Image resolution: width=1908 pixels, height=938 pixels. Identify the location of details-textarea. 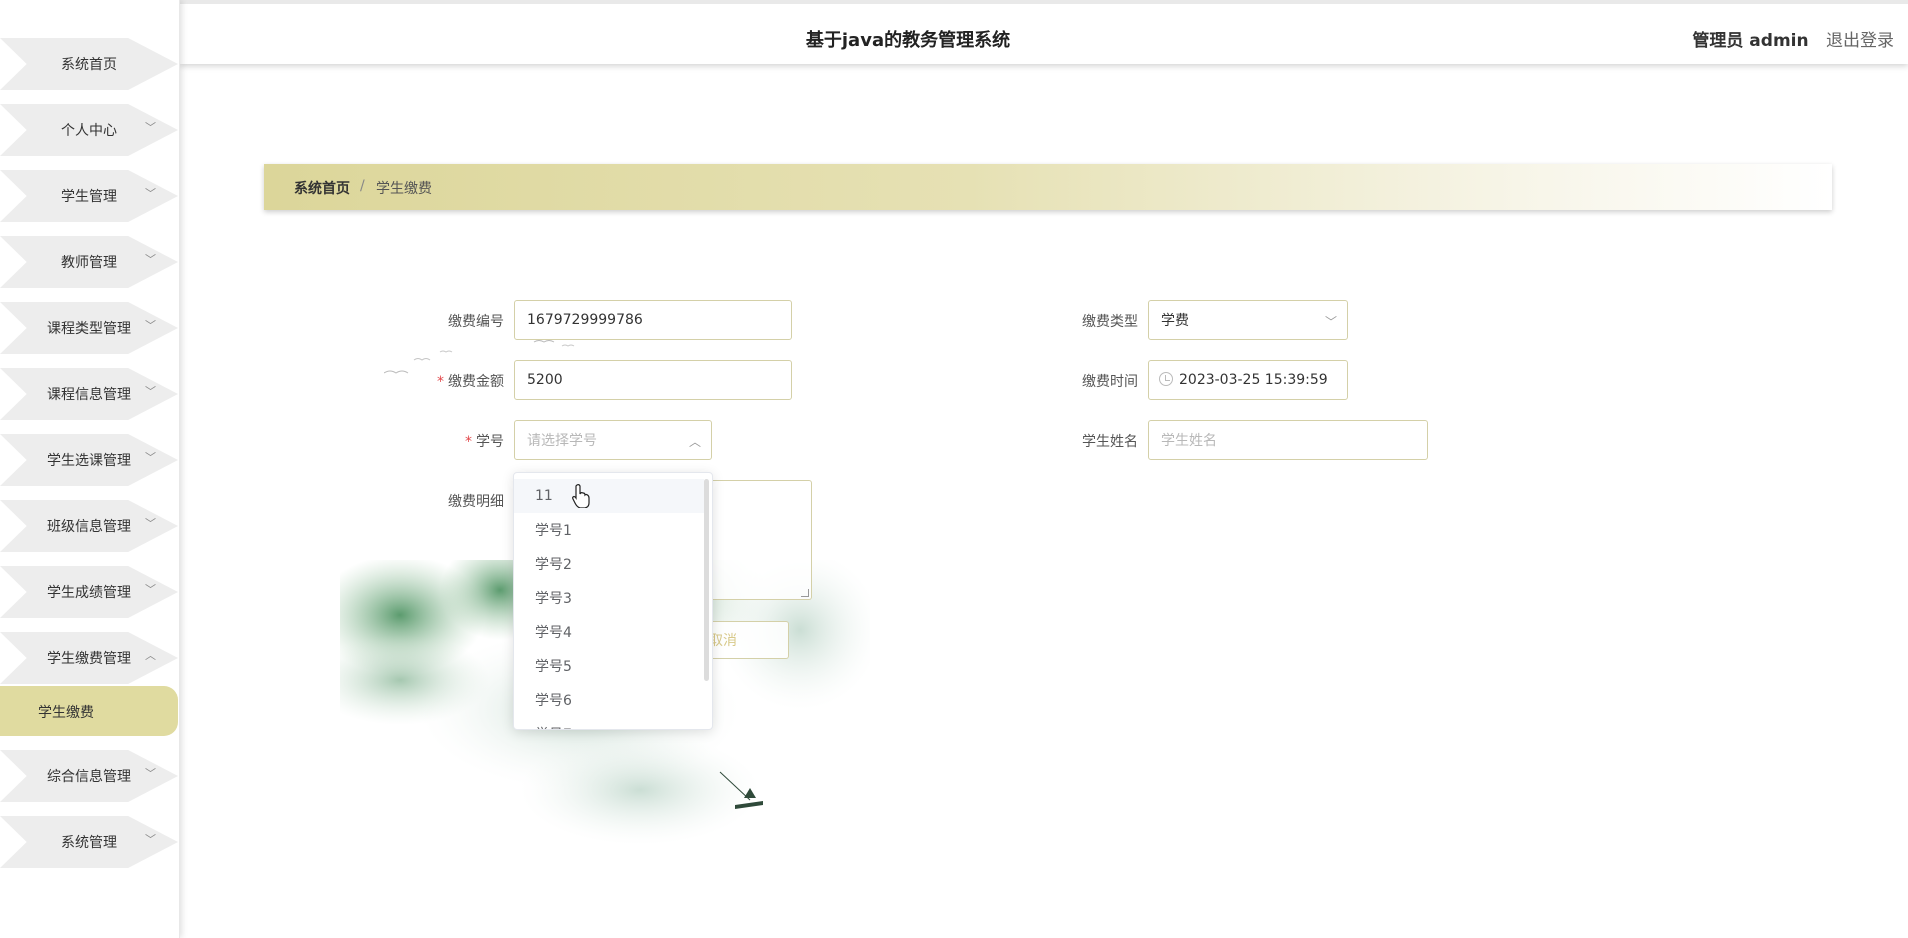
(762, 540).